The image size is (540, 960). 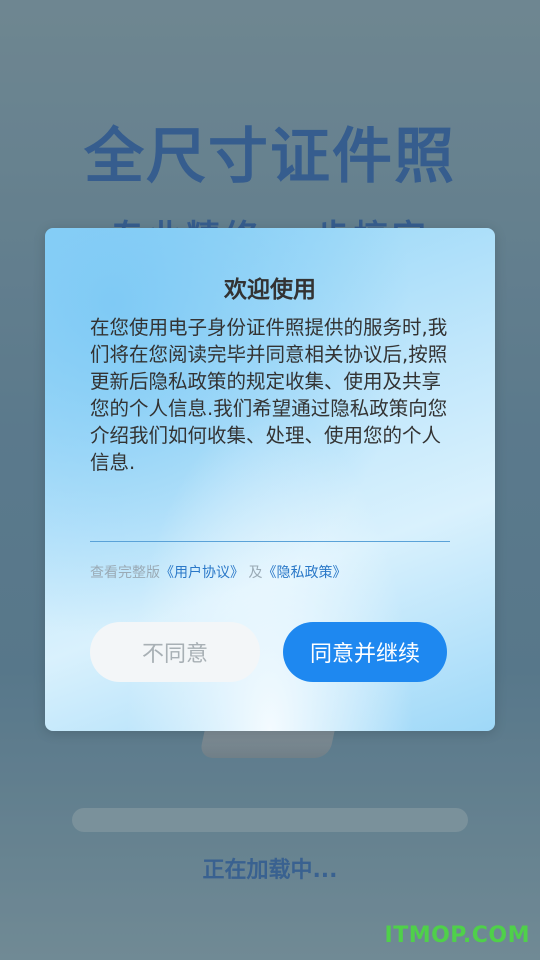 What do you see at coordinates (125, 573) in the screenshot?
I see `links-prefix: 查看完整版` at bounding box center [125, 573].